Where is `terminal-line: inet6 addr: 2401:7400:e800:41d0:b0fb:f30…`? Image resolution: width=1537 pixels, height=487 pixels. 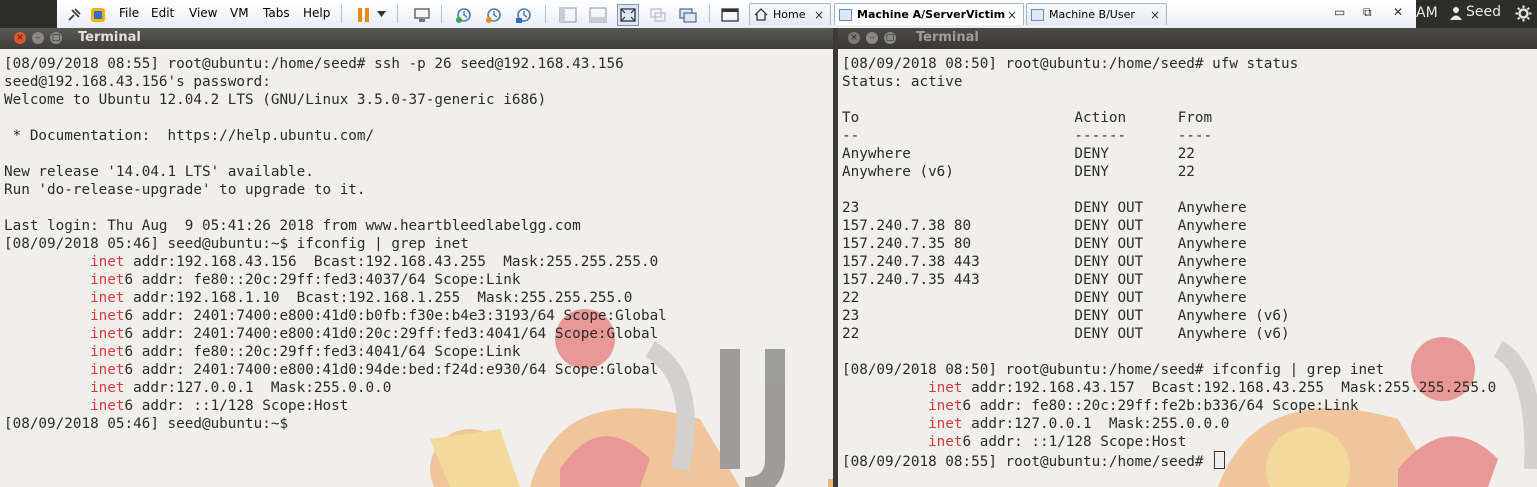
terminal-line: inet6 addr: 2401:7400:e800:41d0:b0fb:f30… is located at coordinates (378, 316).